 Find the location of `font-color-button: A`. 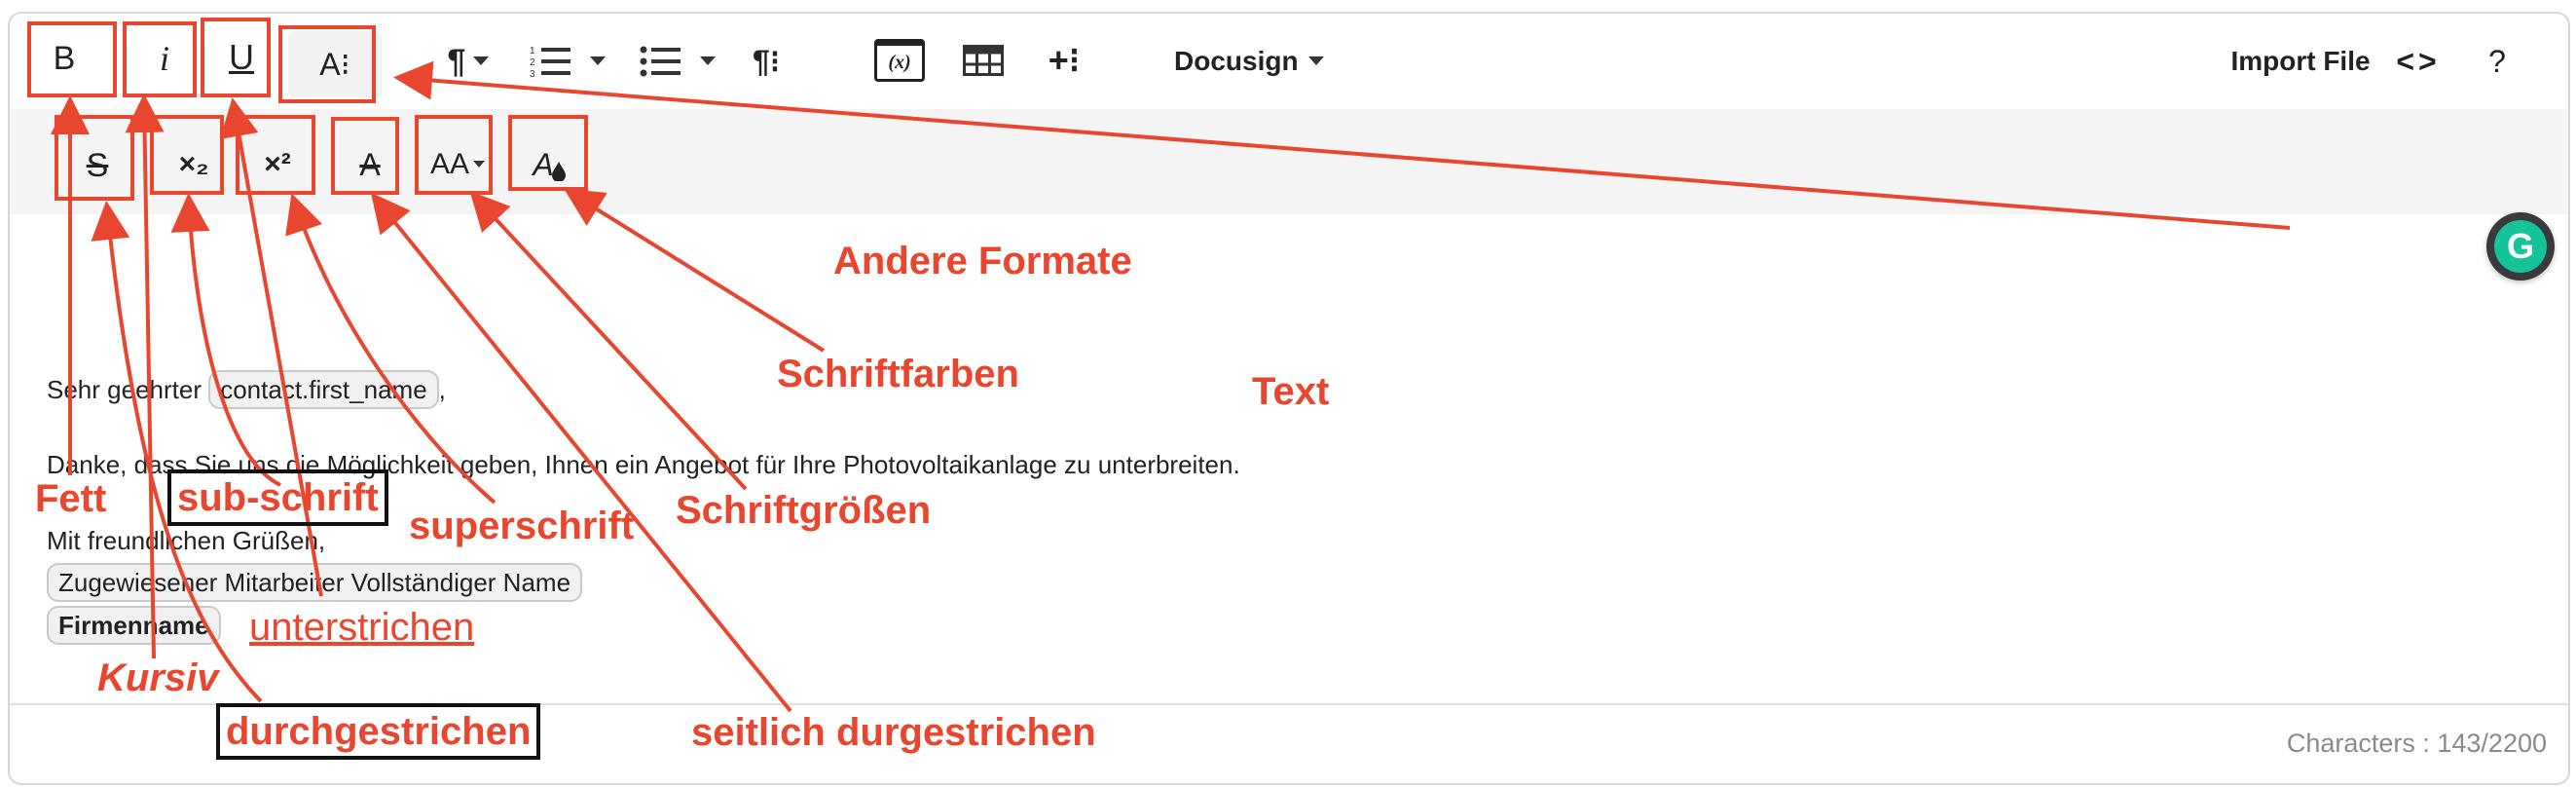

font-color-button: A is located at coordinates (549, 165).